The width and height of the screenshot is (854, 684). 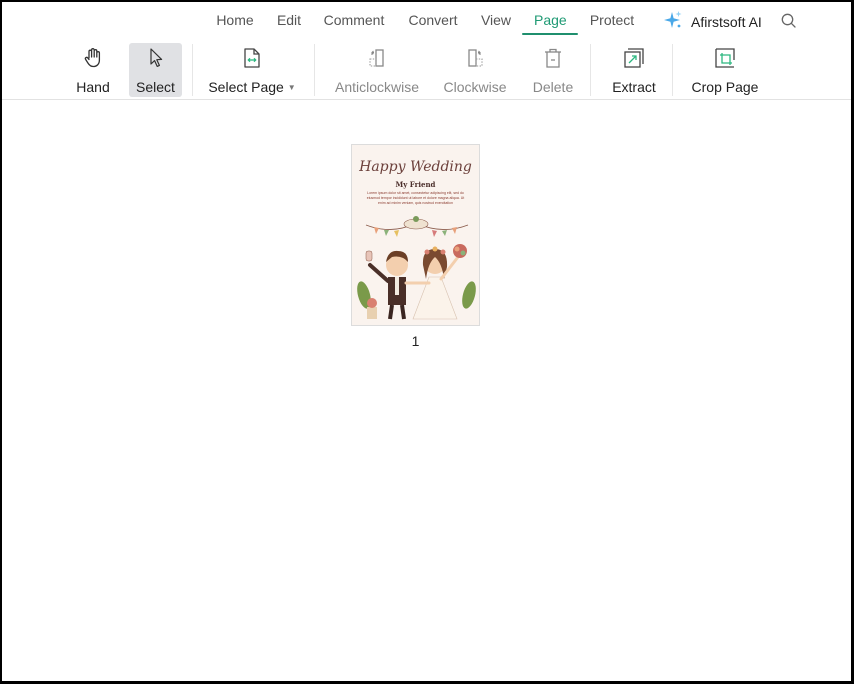 What do you see at coordinates (415, 167) in the screenshot?
I see `page-thumbnail-title: Happy Wedding` at bounding box center [415, 167].